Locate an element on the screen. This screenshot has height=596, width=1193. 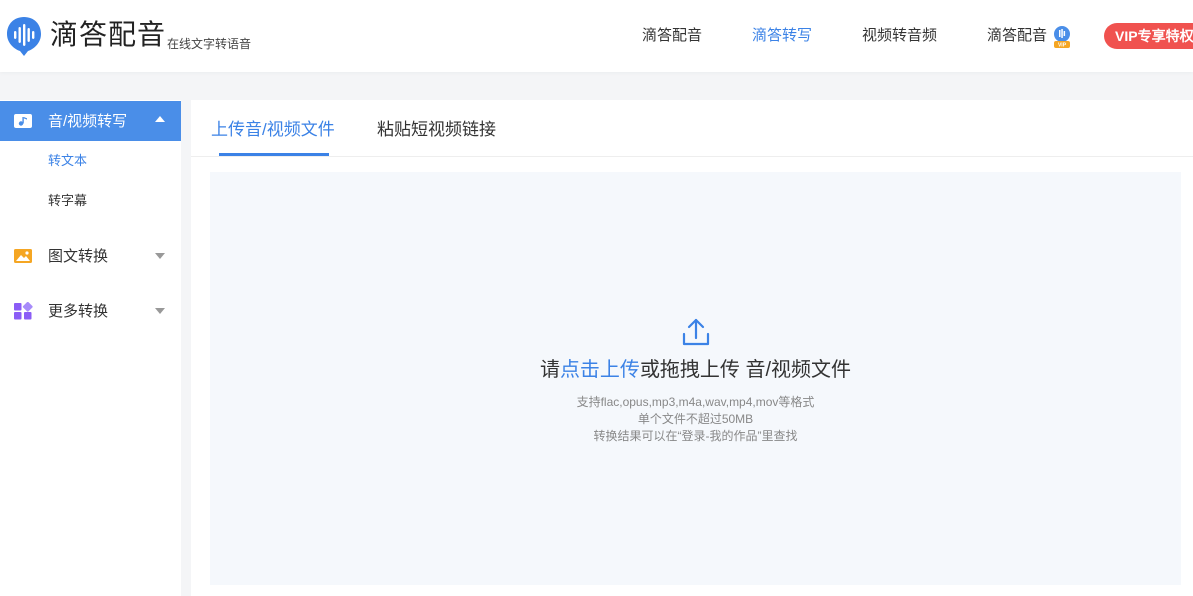
nav-item-dida-dubbing: 滴答配音 is located at coordinates (672, 36).